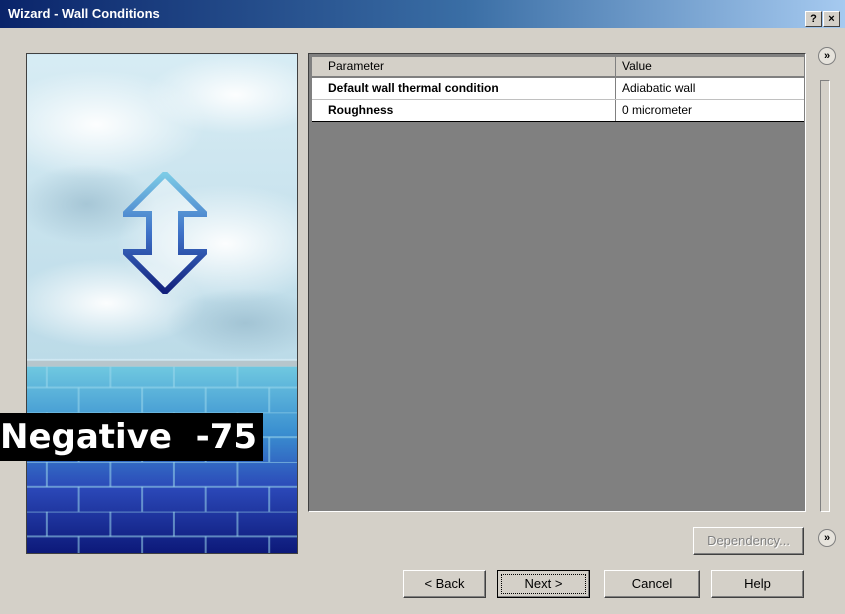 The height and width of the screenshot is (614, 845). I want to click on window-title: Wizard - Wall Conditions, so click(84, 13).